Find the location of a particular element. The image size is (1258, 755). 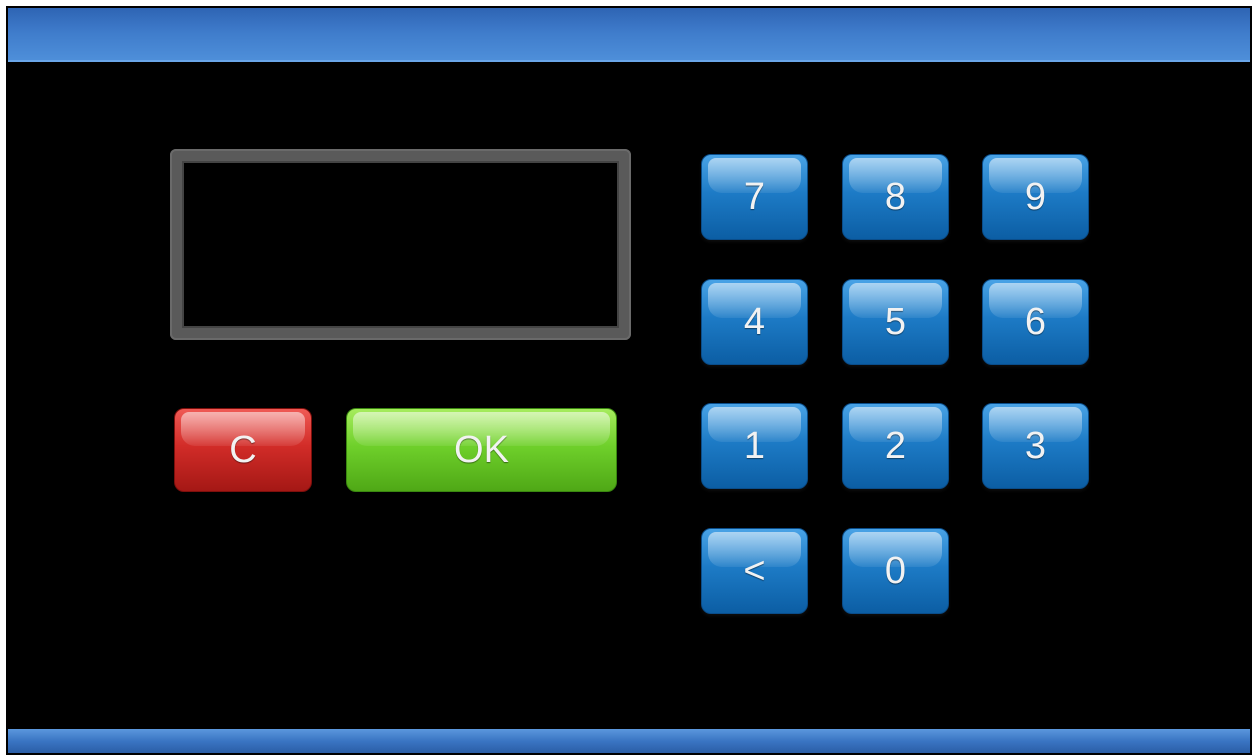

key-4-button: 4 is located at coordinates (754, 322).